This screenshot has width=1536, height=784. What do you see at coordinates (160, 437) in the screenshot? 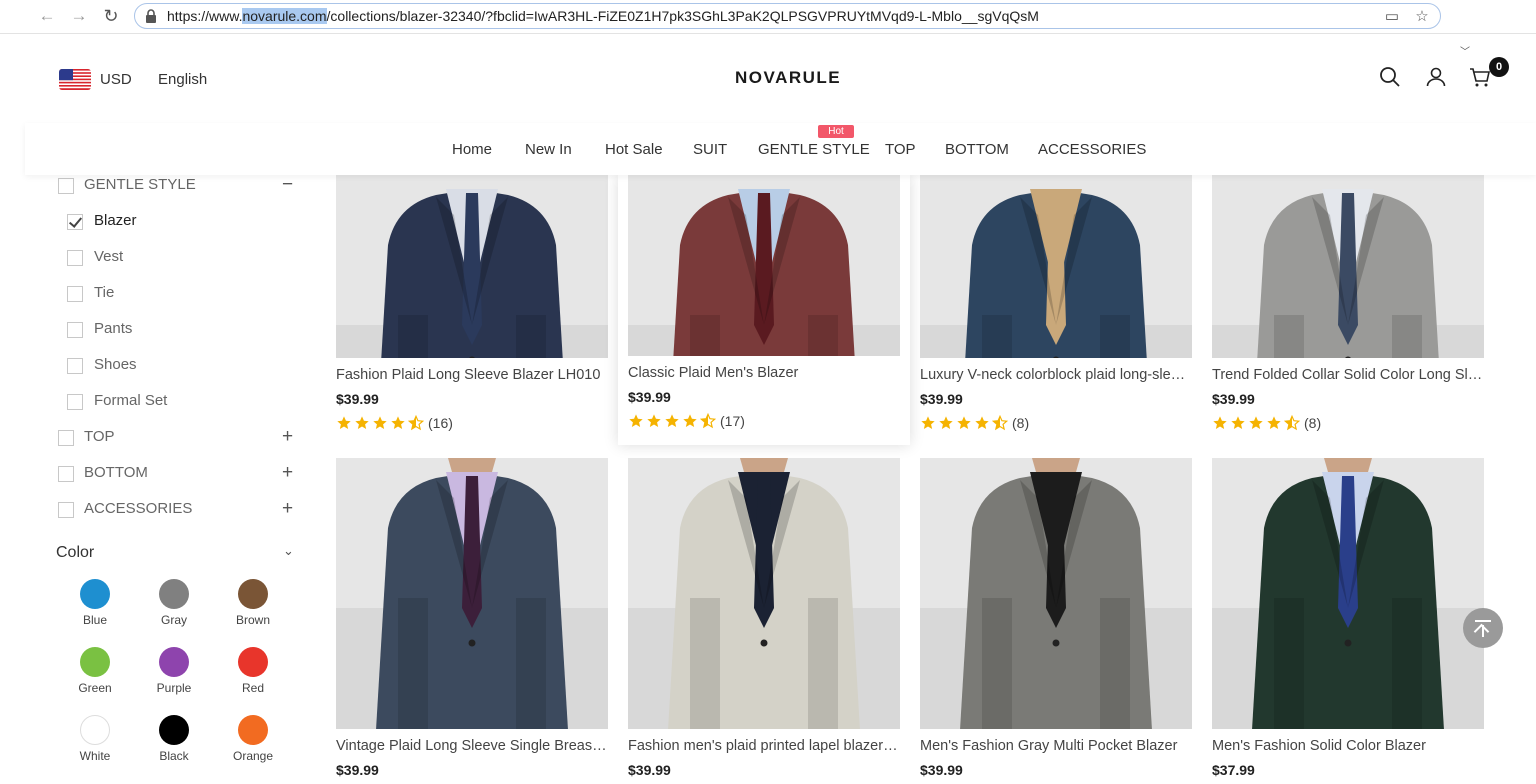
I see `category-top: TOP +` at bounding box center [160, 437].